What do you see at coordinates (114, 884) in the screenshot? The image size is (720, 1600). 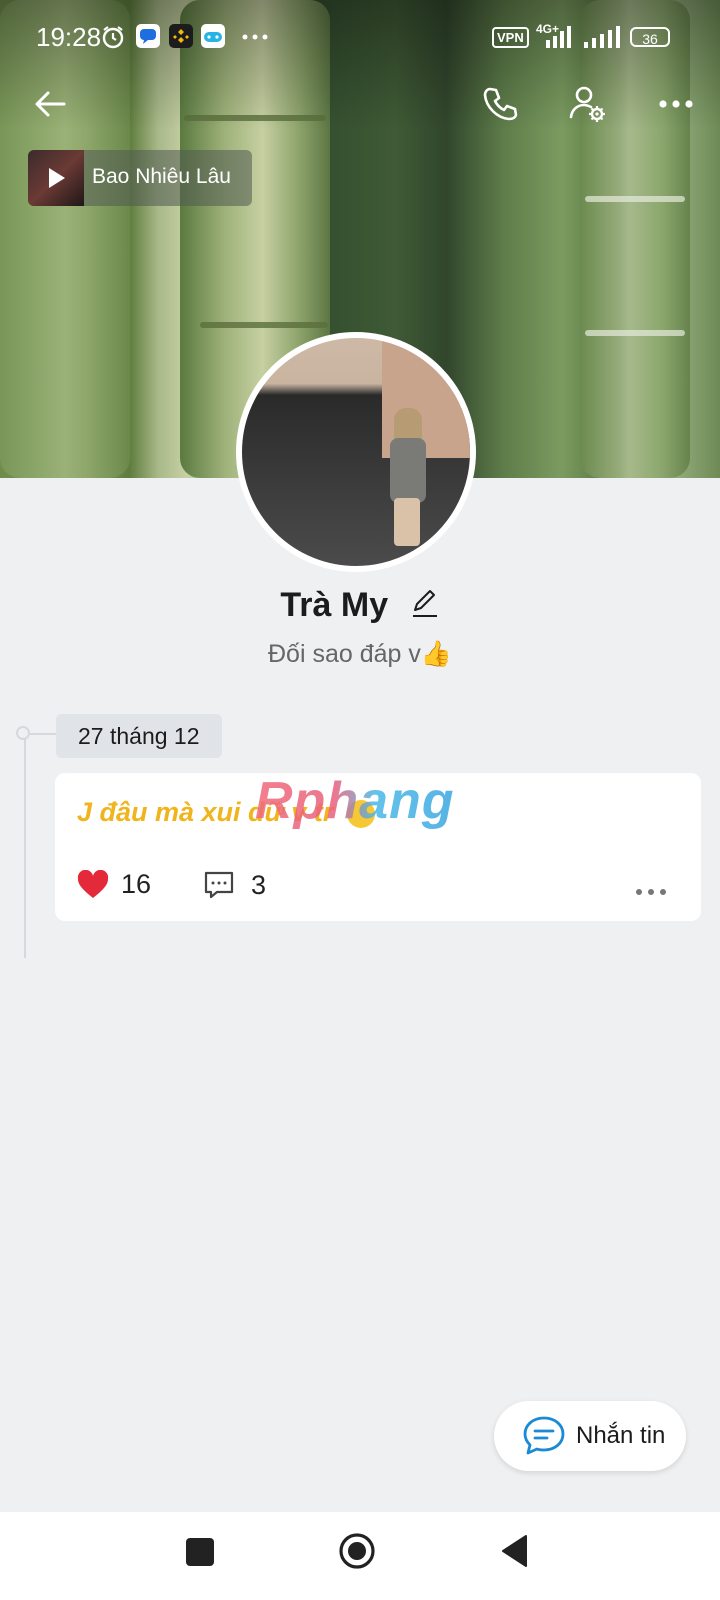 I see `like-button: 16` at bounding box center [114, 884].